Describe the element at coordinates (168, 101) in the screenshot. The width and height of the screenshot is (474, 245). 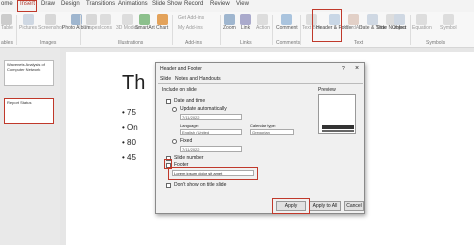
I see `date-time-checkbox` at that location.